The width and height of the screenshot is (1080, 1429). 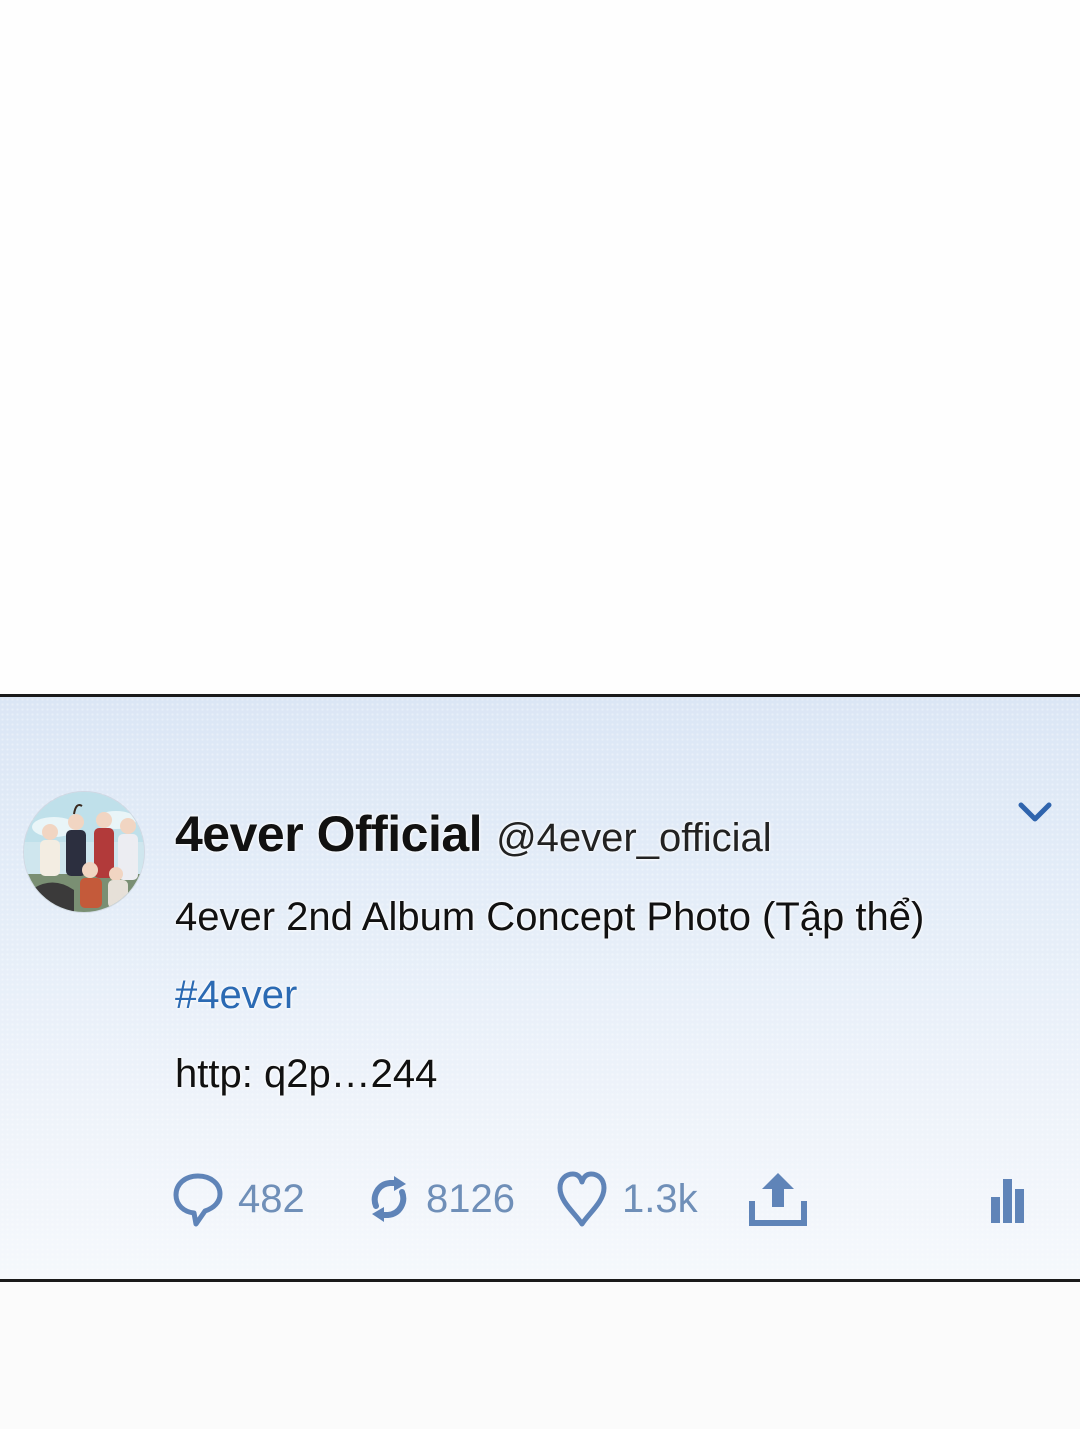 I want to click on avatar-image, so click(x=84, y=852).